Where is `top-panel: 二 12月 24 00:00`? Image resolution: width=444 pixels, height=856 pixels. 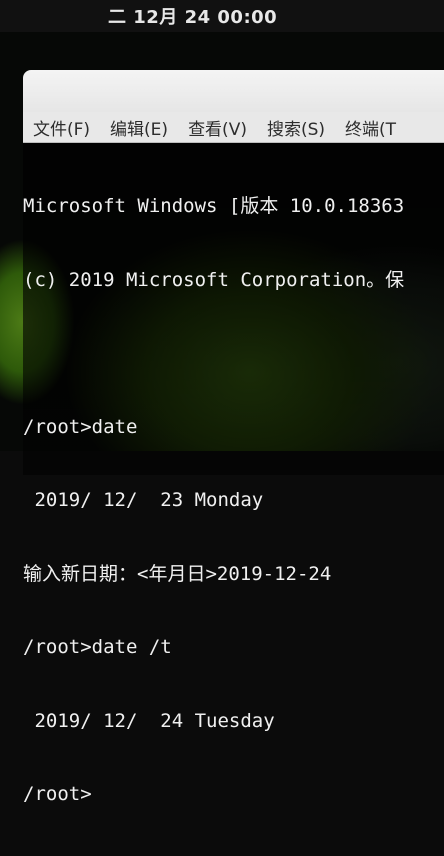 top-panel: 二 12月 24 00:00 is located at coordinates (222, 16).